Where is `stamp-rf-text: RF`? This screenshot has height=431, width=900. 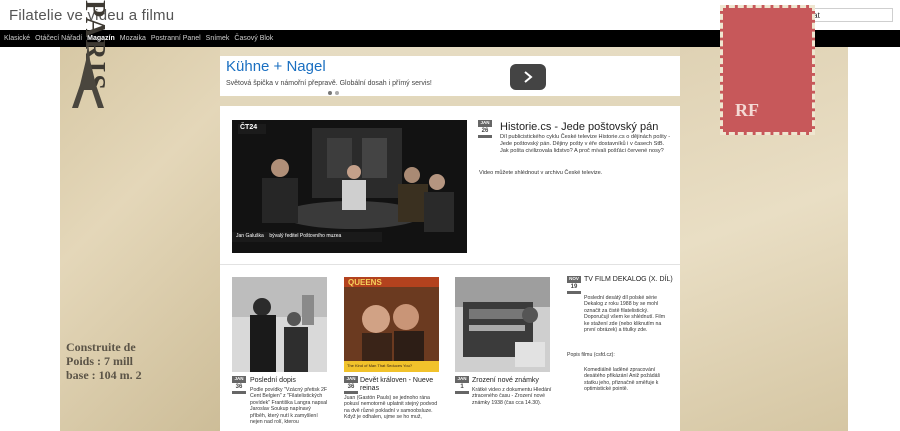 stamp-rf-text: RF is located at coordinates (747, 110).